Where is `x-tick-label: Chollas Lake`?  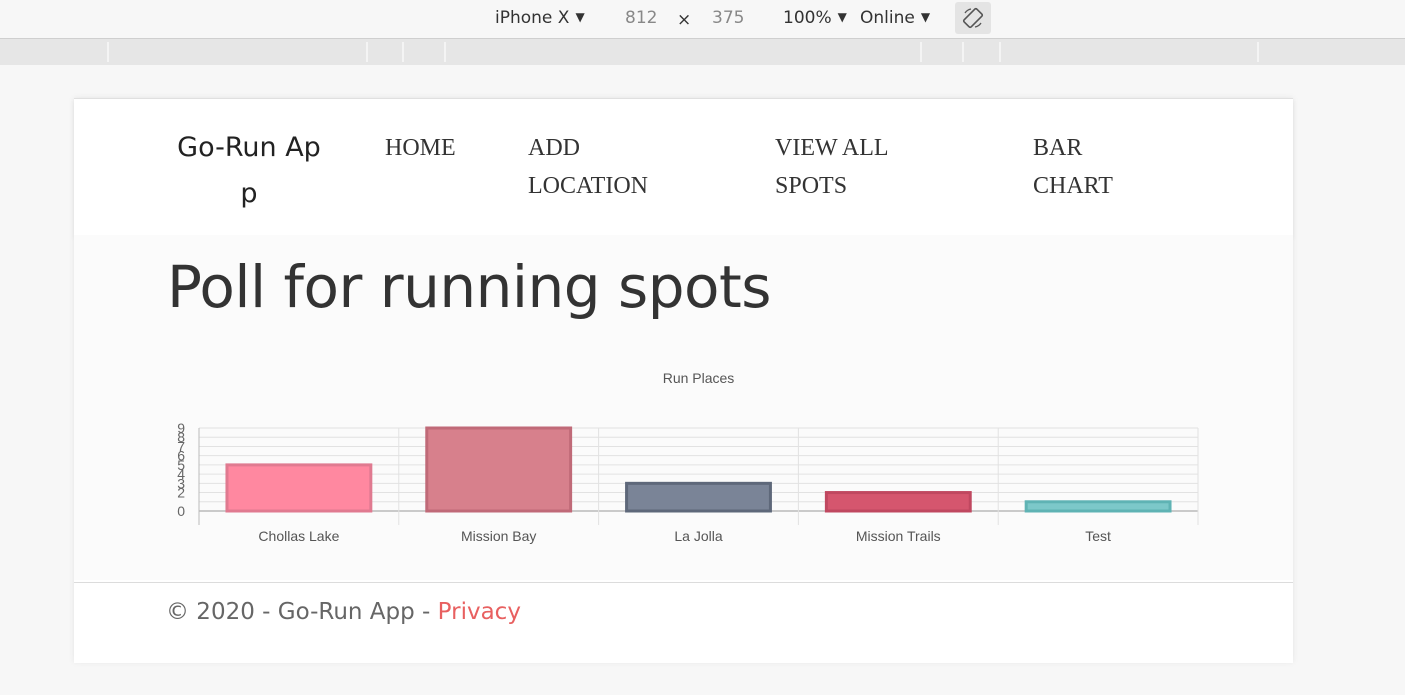
x-tick-label: Chollas Lake is located at coordinates (298, 536).